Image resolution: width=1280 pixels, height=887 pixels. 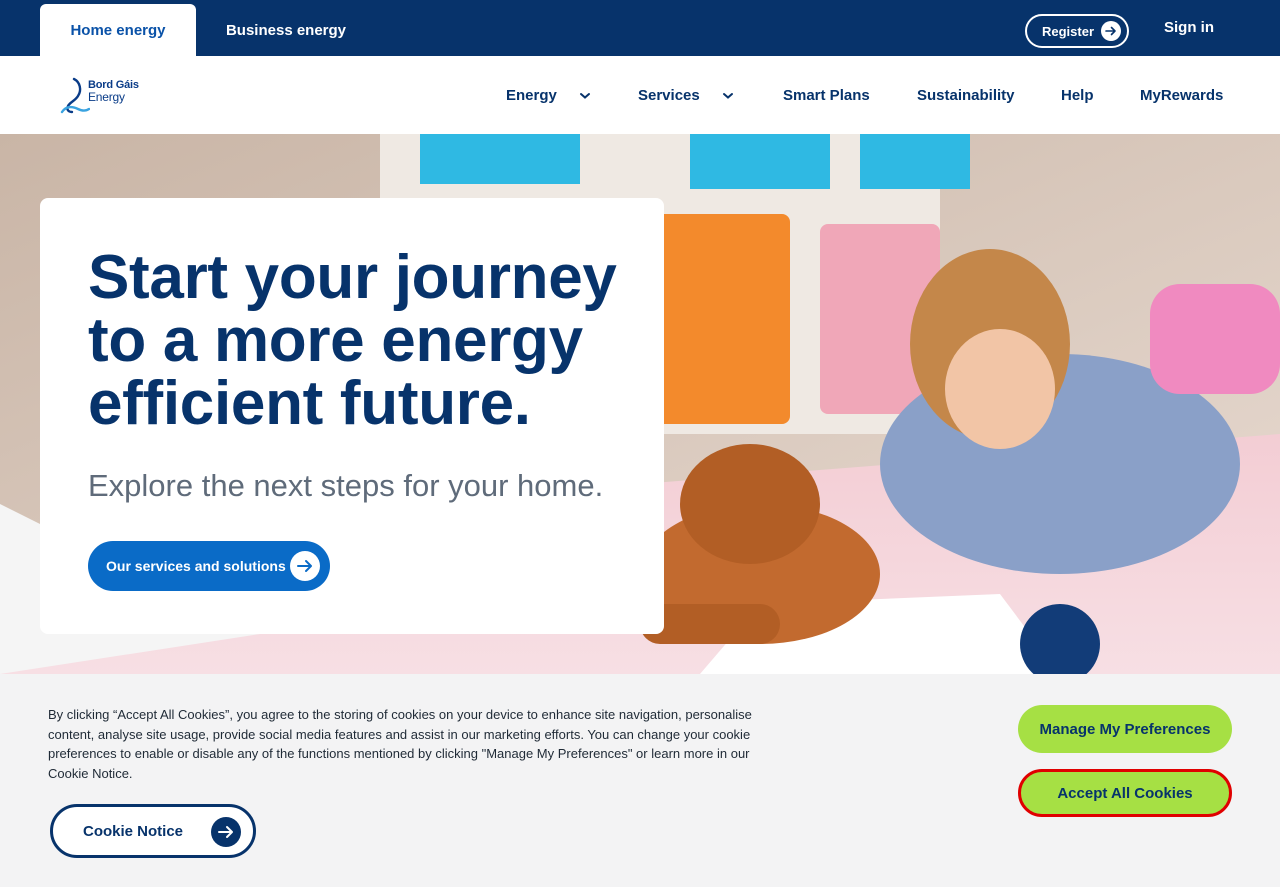 What do you see at coordinates (669, 95) in the screenshot?
I see `nav-services-label: Services` at bounding box center [669, 95].